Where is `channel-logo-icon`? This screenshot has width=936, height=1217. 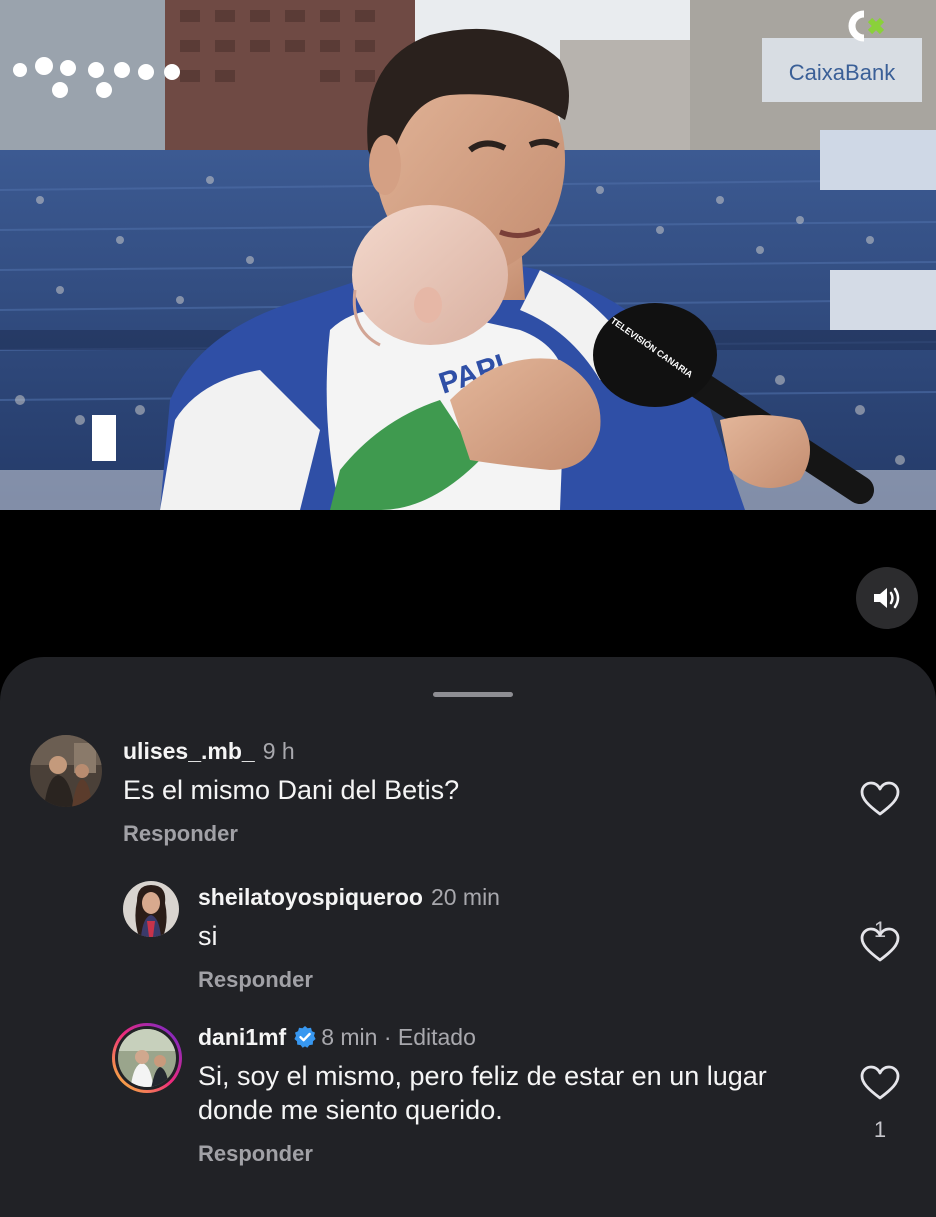
channel-logo-icon is located at coordinates (865, 26).